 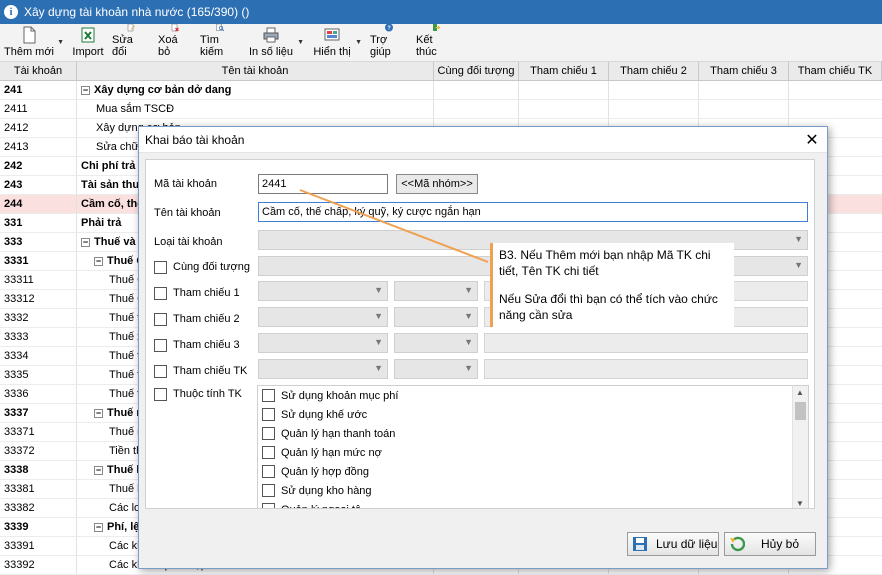 What do you see at coordinates (800, 411) in the screenshot?
I see `scroll-thumb` at bounding box center [800, 411].